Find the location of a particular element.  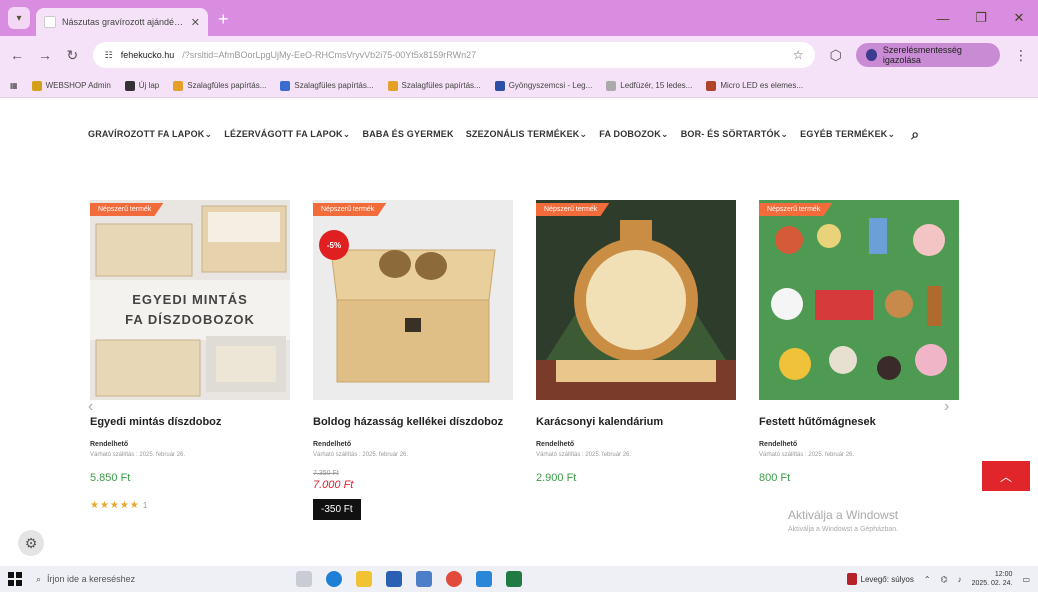

product-name: Egyedi mintás díszdoboz is located at coordinates (190, 422).